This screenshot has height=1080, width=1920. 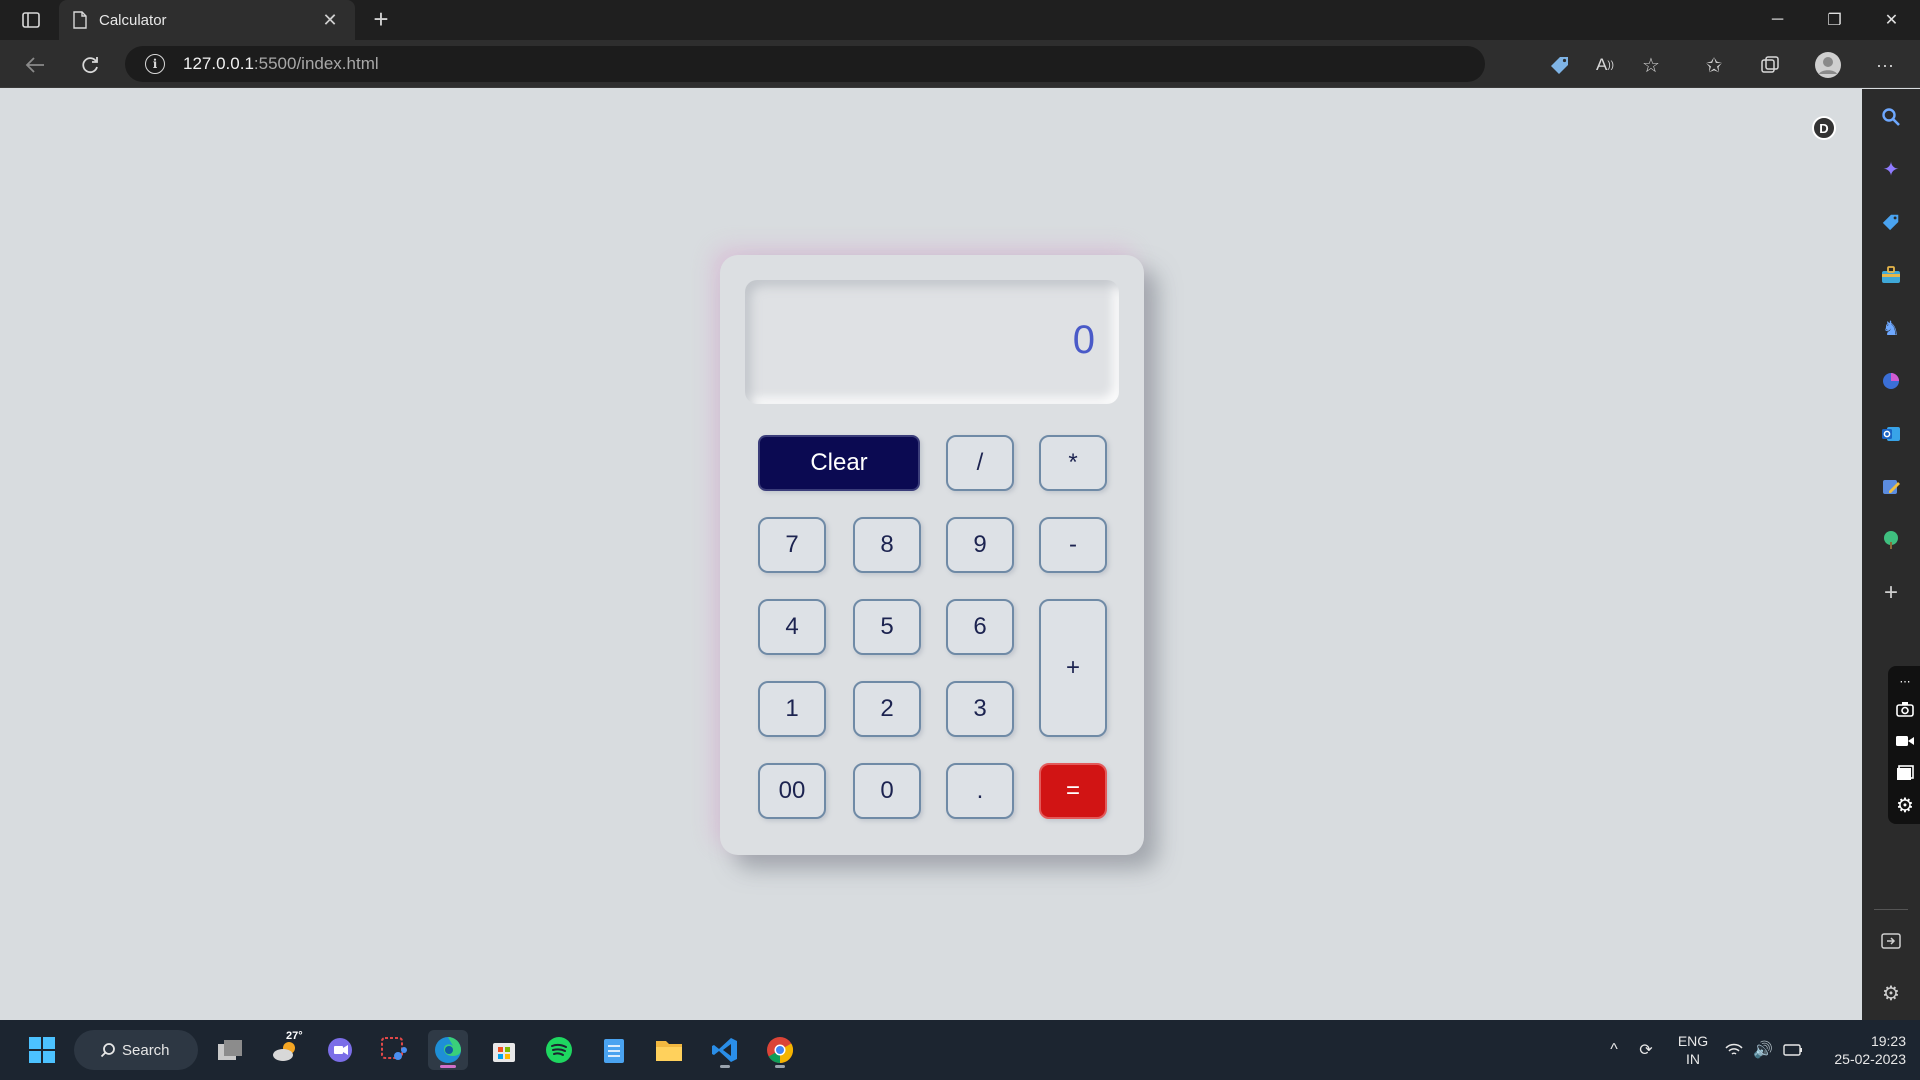 I want to click on address-bar: i 127.0.0.1 :5500/index.html, so click(x=805, y=64).